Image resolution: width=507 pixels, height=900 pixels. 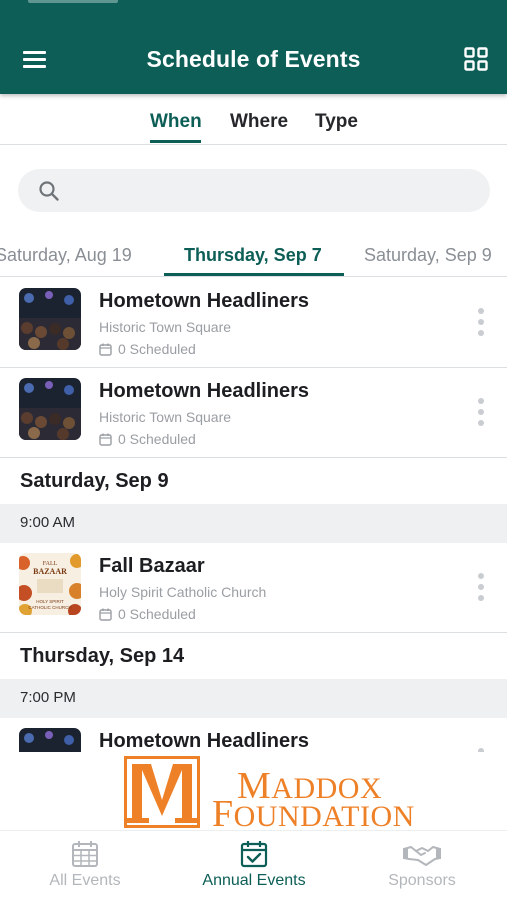 What do you see at coordinates (66, 255) in the screenshot?
I see `date-tab-aug-19: Saturday, Aug 19` at bounding box center [66, 255].